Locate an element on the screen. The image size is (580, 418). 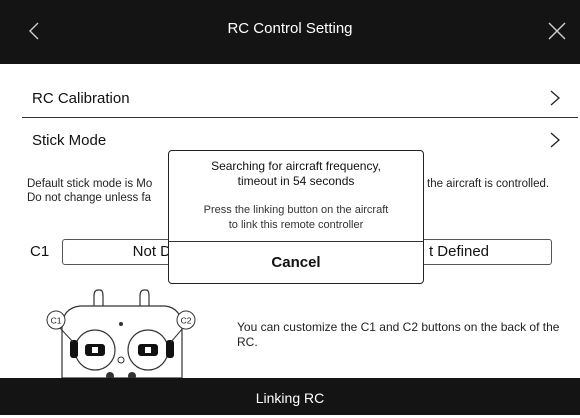
c2-marker: C2 is located at coordinates (186, 321).